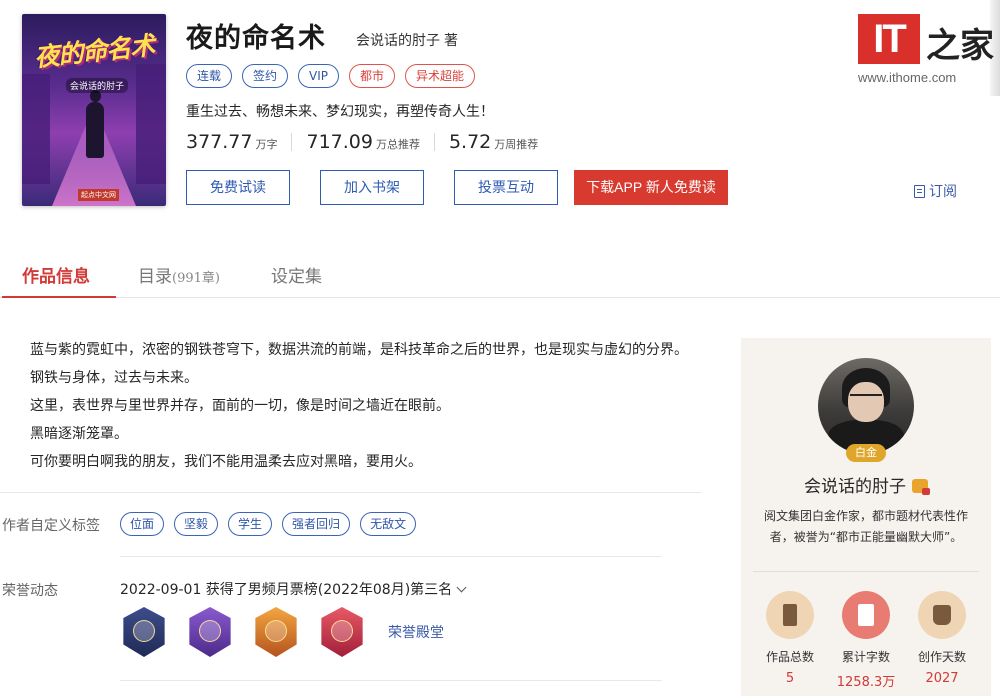  I want to click on cover-building-right, so click(151, 124).